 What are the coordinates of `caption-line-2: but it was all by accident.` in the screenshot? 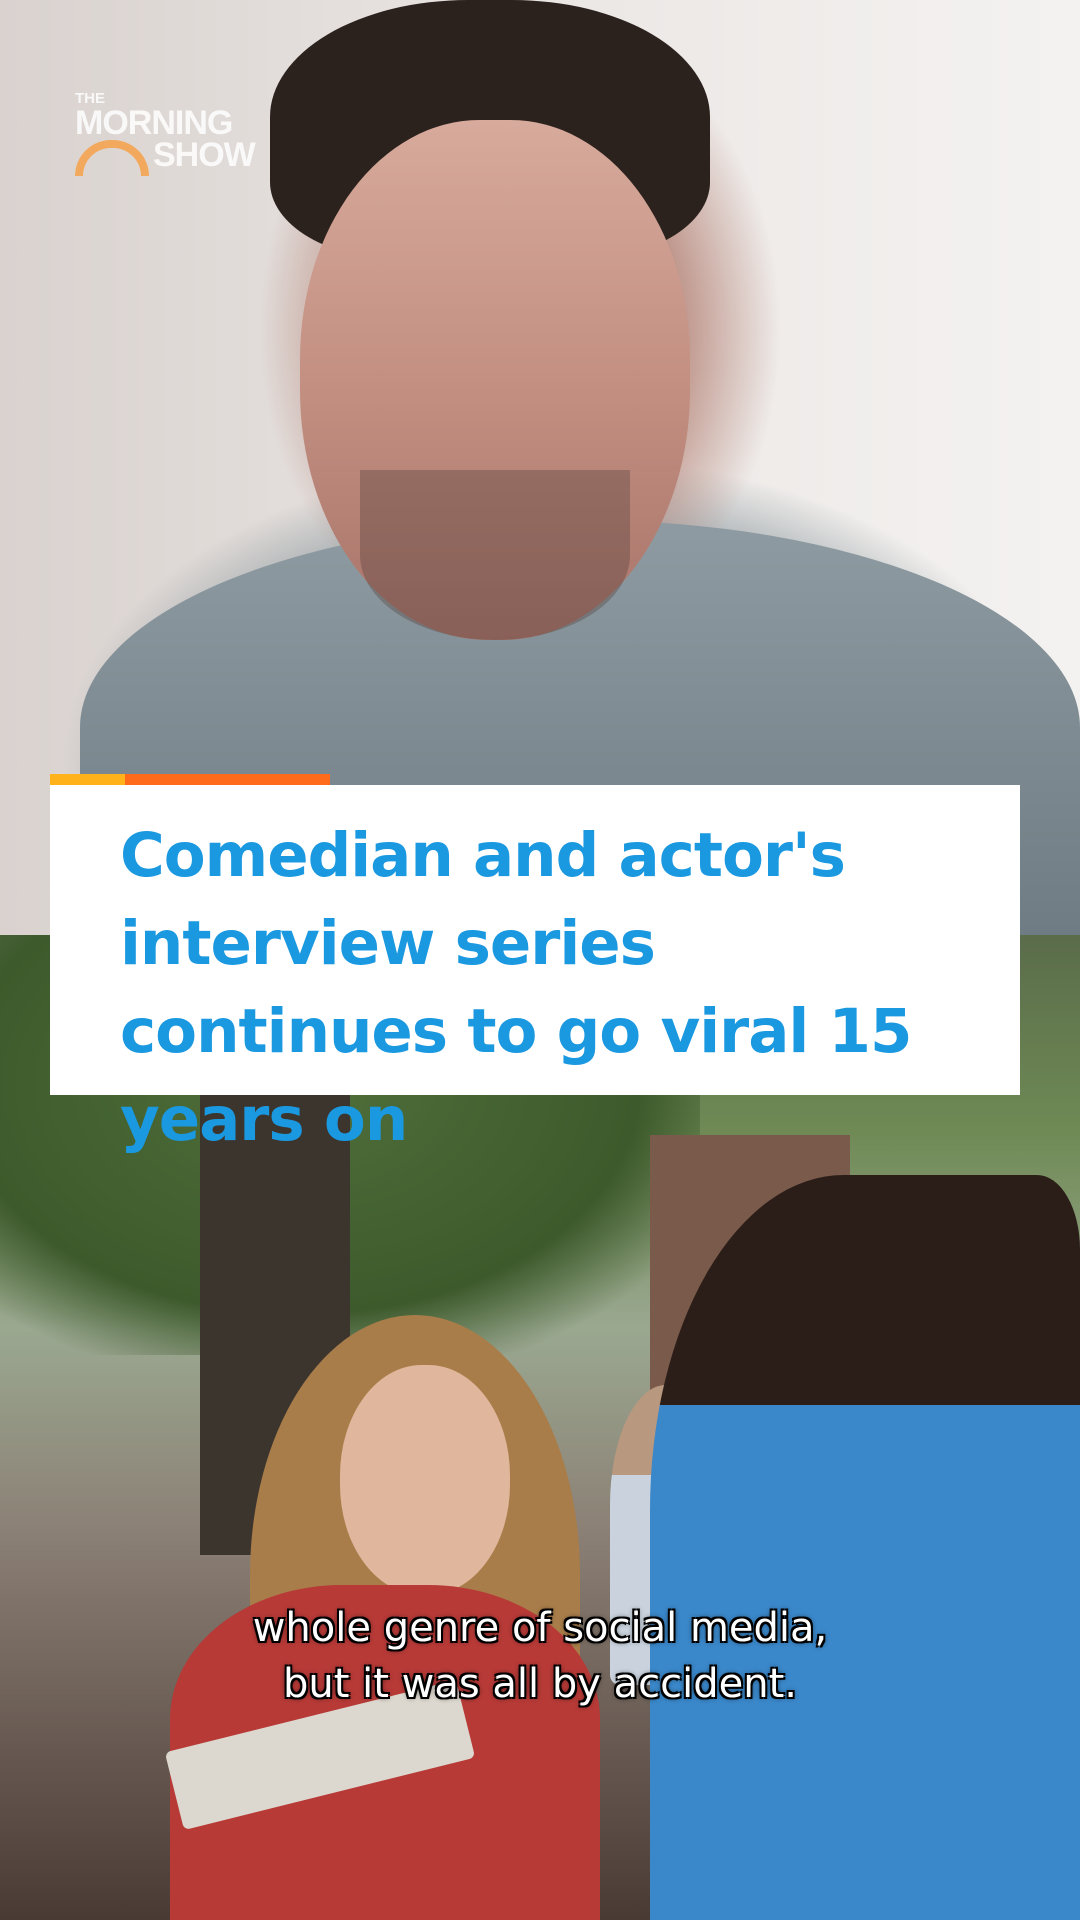 It's located at (540, 1684).